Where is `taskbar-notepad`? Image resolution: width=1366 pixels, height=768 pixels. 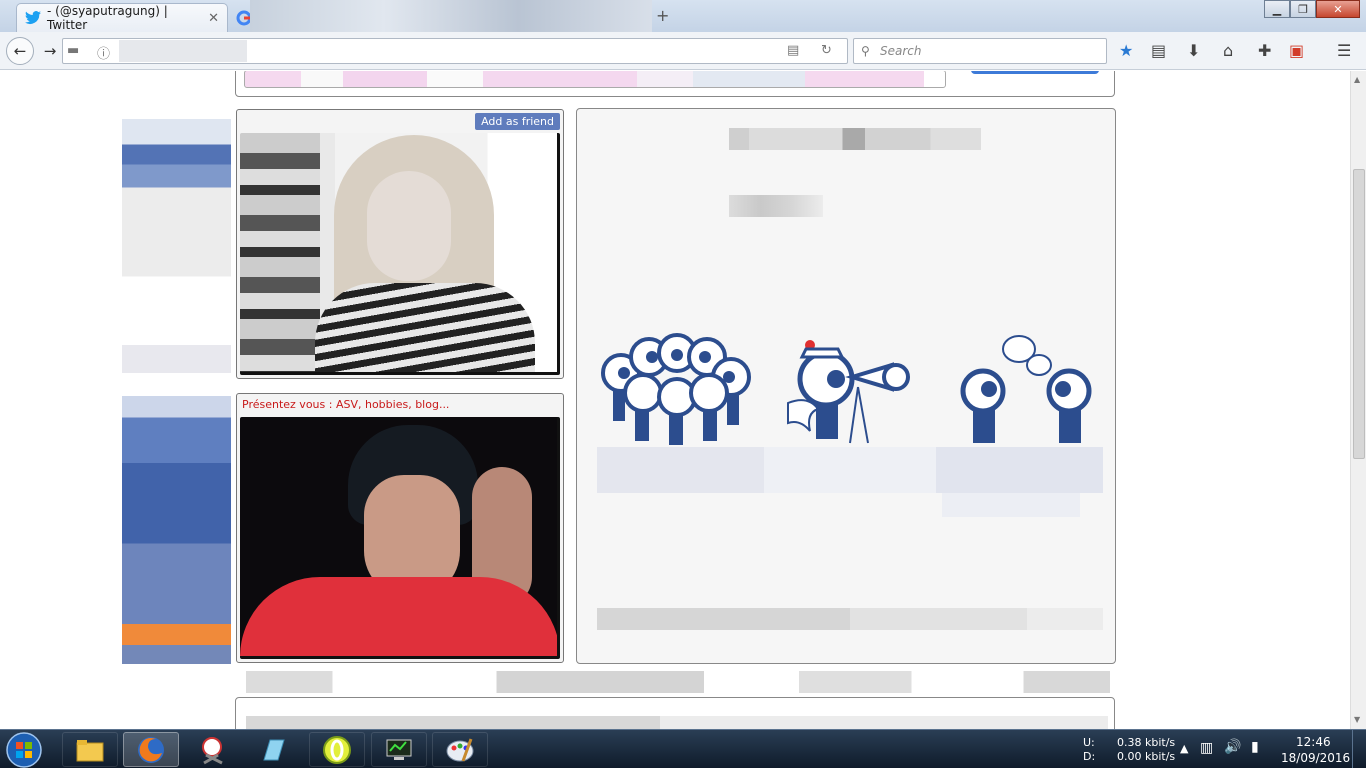
taskbar-notepad is located at coordinates (274, 749).